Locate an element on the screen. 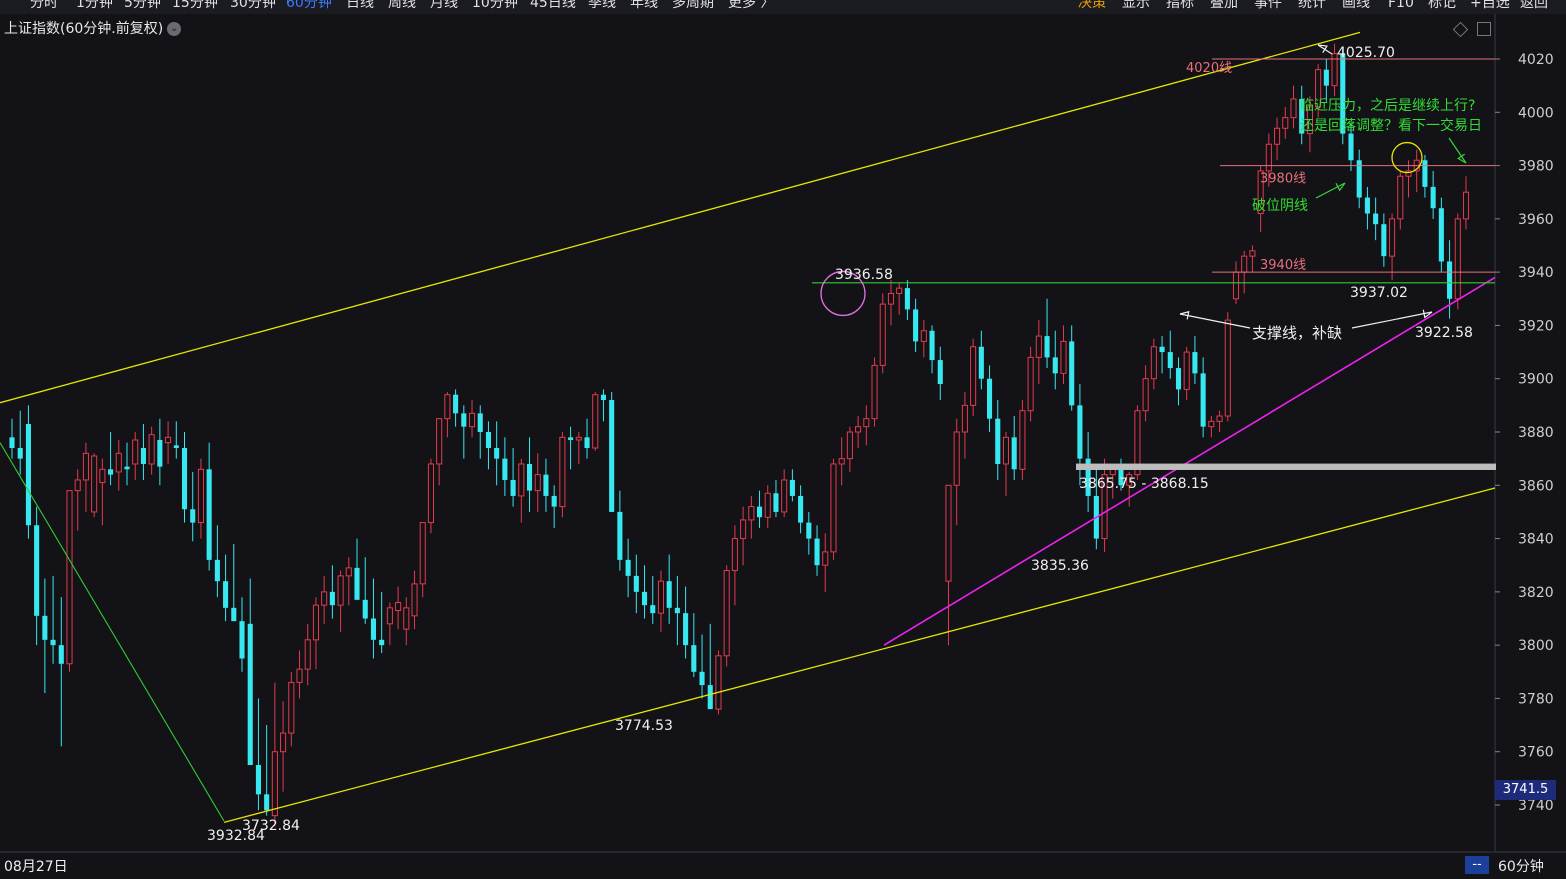  period-button: 60分钟 is located at coordinates (1521, 866).